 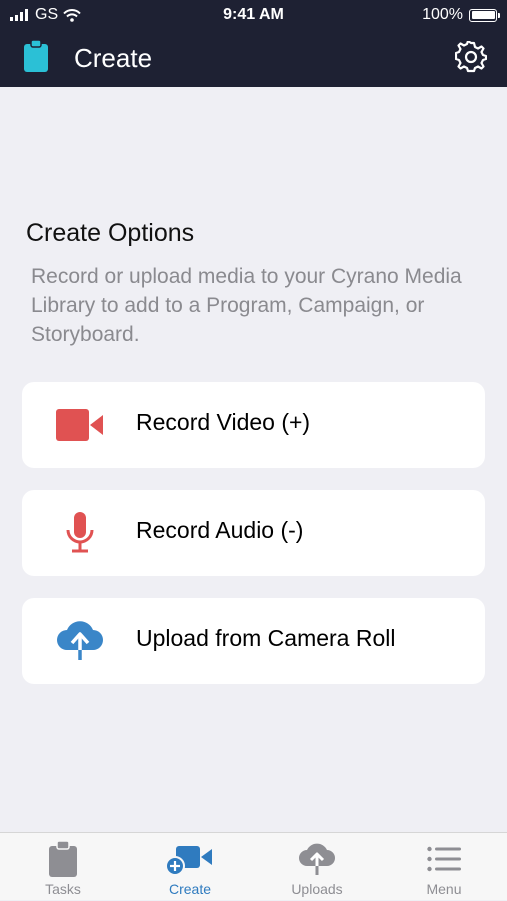 I want to click on upload-camera-roll-label: Upload from Camera Roll, so click(x=266, y=638).